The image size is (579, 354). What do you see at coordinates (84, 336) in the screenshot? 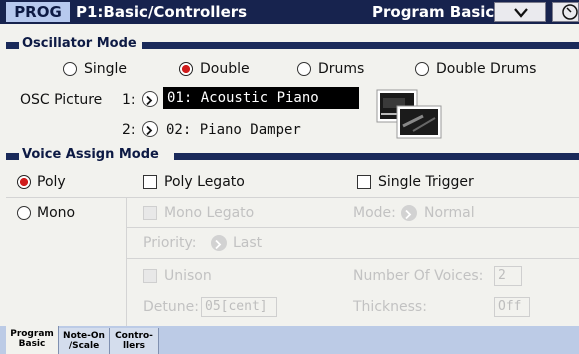
I see `tab-note-on-scale-line1: Note-On` at bounding box center [84, 336].